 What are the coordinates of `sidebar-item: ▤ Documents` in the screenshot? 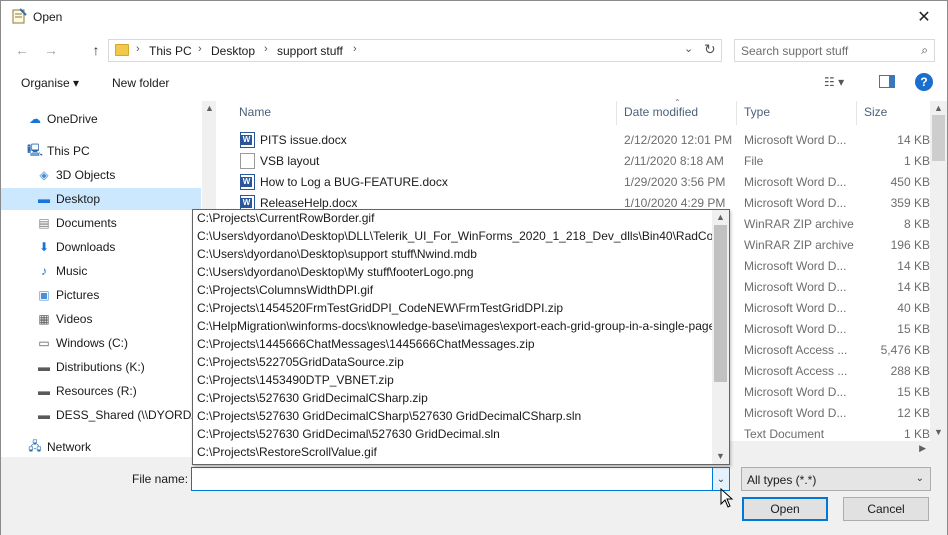 It's located at (101, 223).